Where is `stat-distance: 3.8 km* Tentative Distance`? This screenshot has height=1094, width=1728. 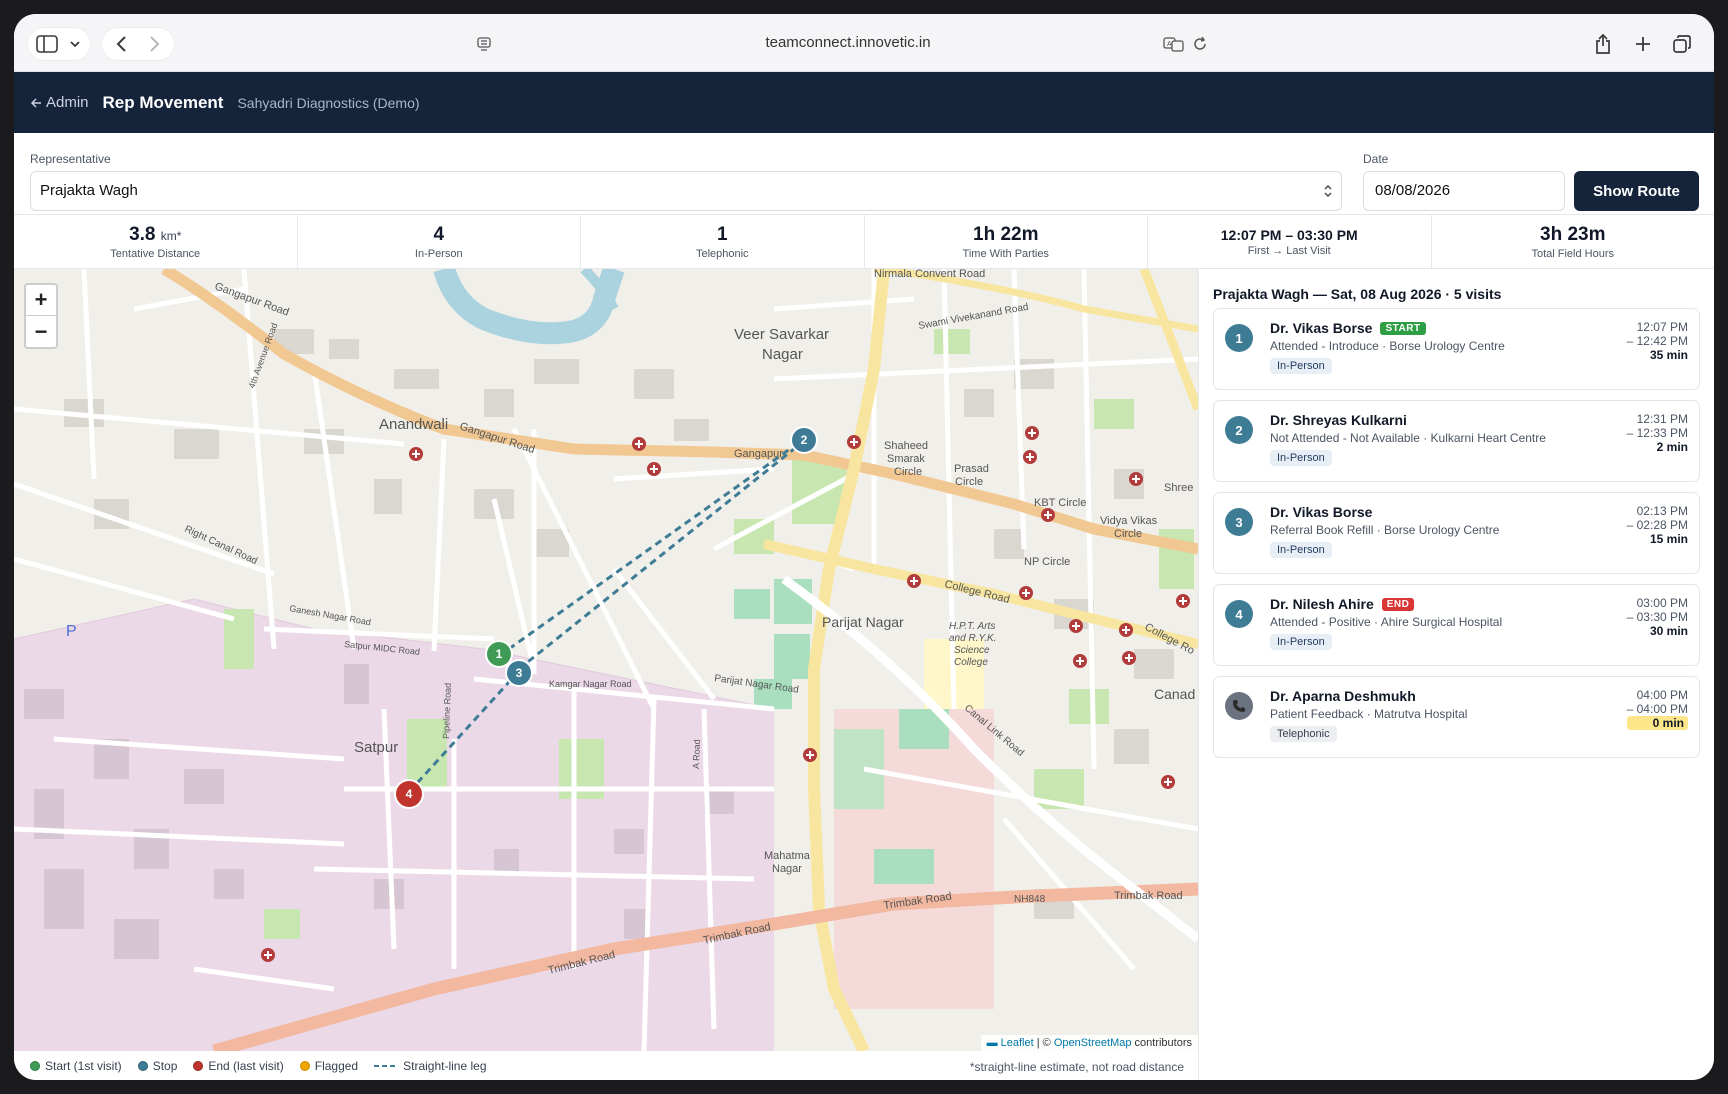
stat-distance: 3.8 km* Tentative Distance is located at coordinates (156, 241).